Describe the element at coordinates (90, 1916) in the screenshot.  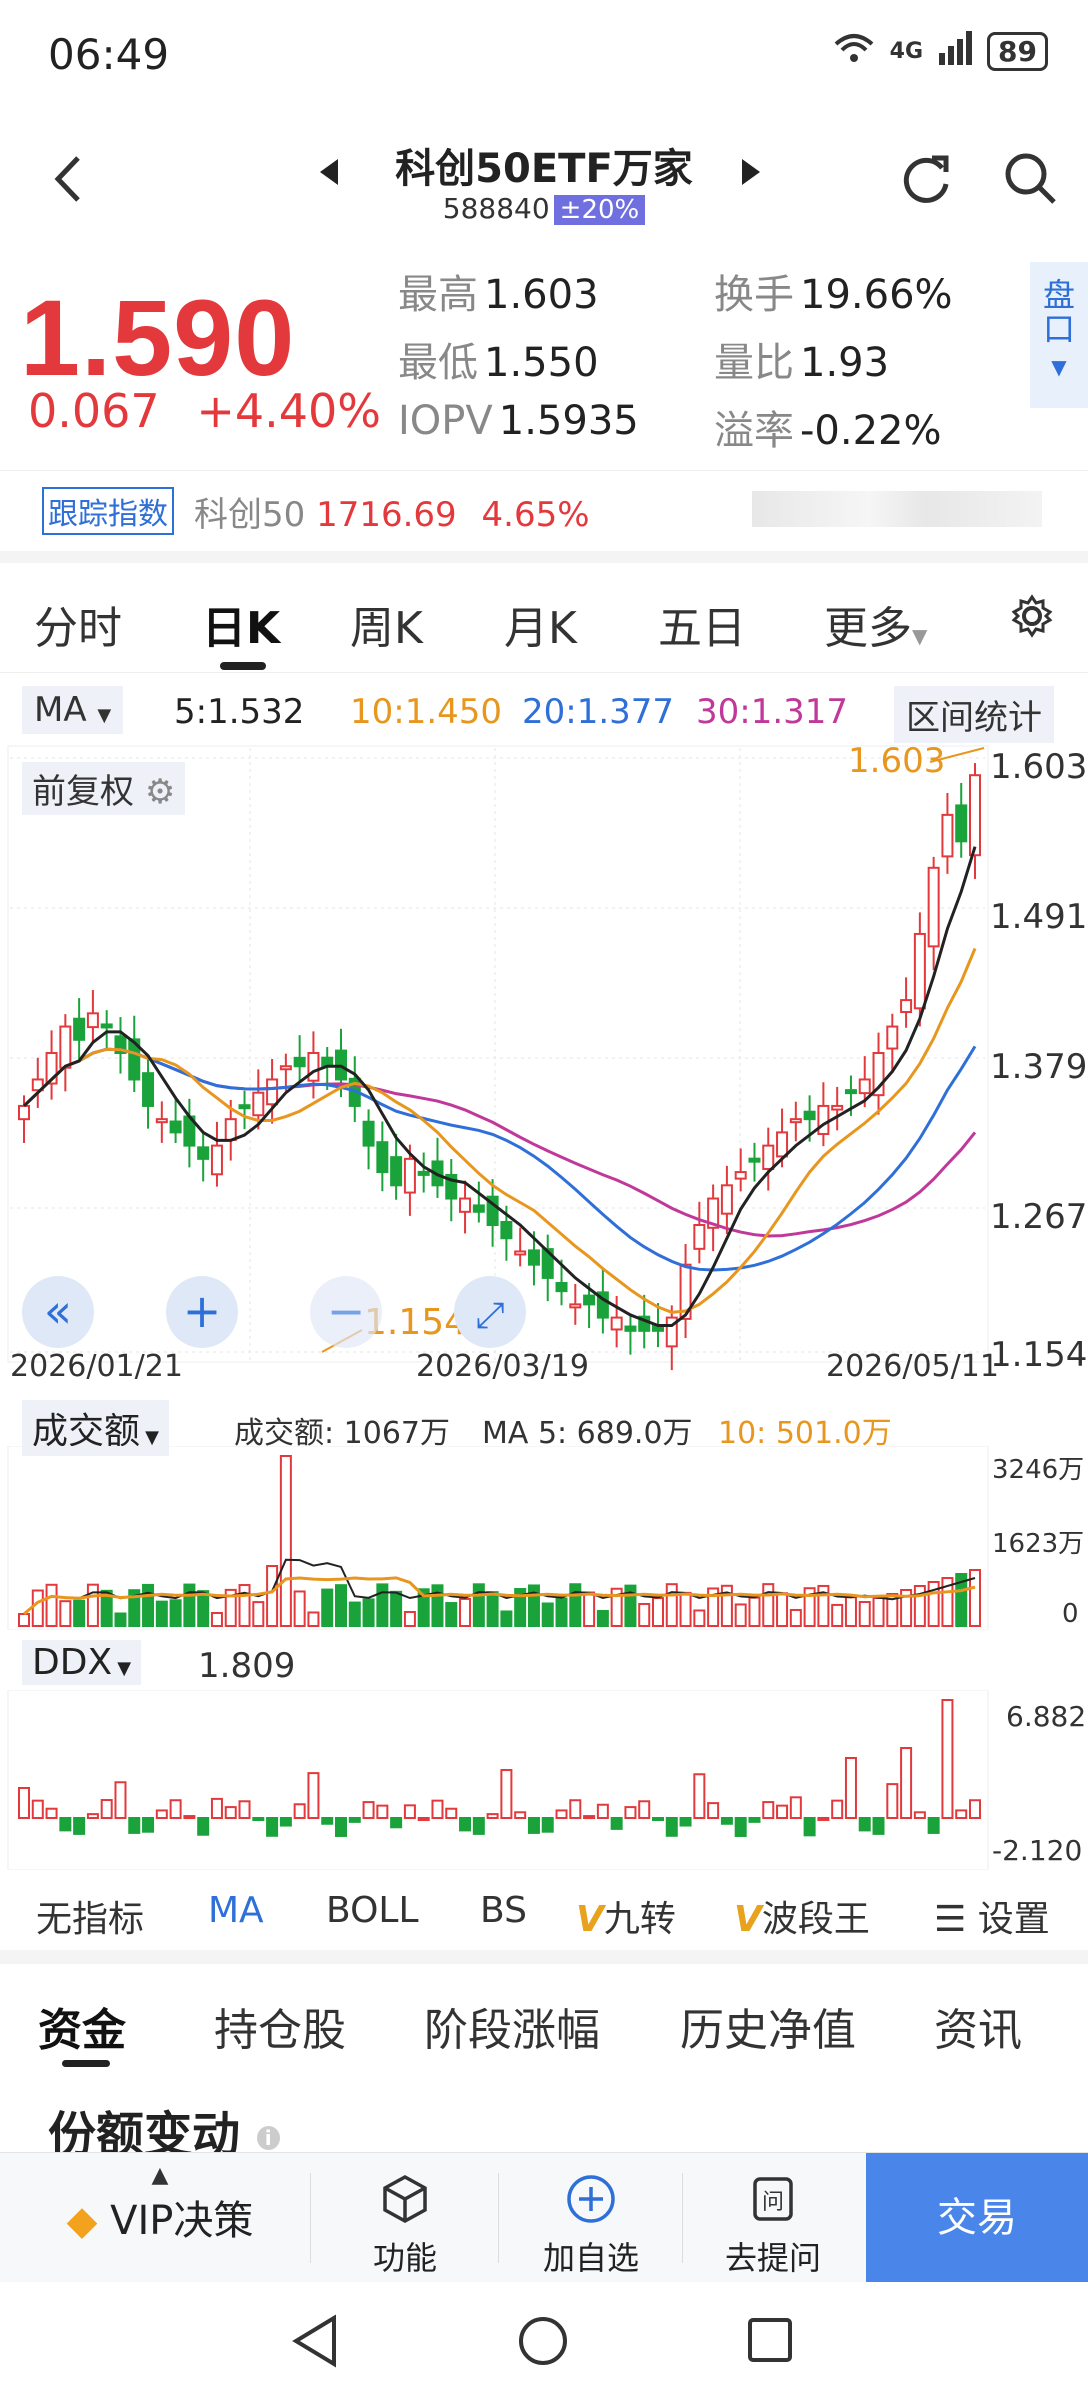
I see `indicator-none: 无指标` at that location.